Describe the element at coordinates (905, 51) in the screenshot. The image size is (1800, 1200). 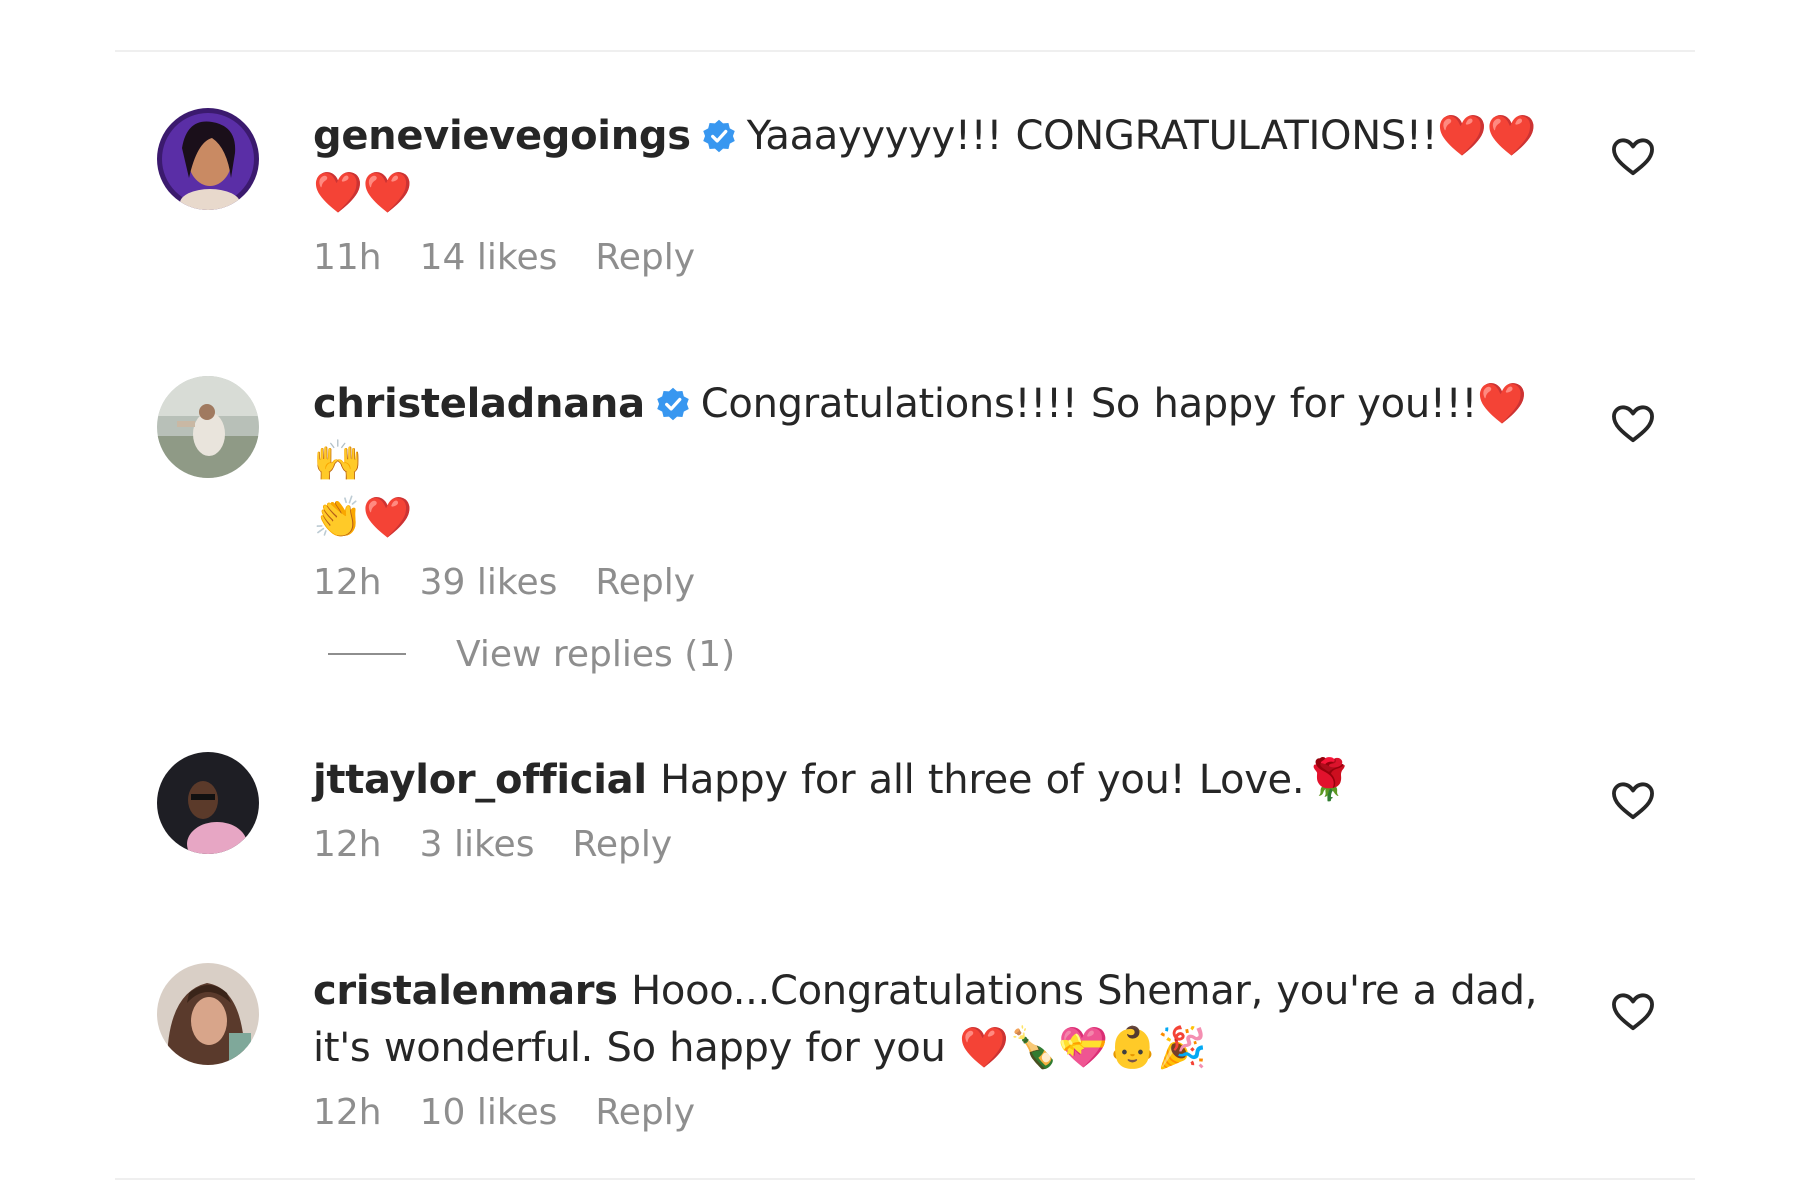
I see `top-divider` at that location.